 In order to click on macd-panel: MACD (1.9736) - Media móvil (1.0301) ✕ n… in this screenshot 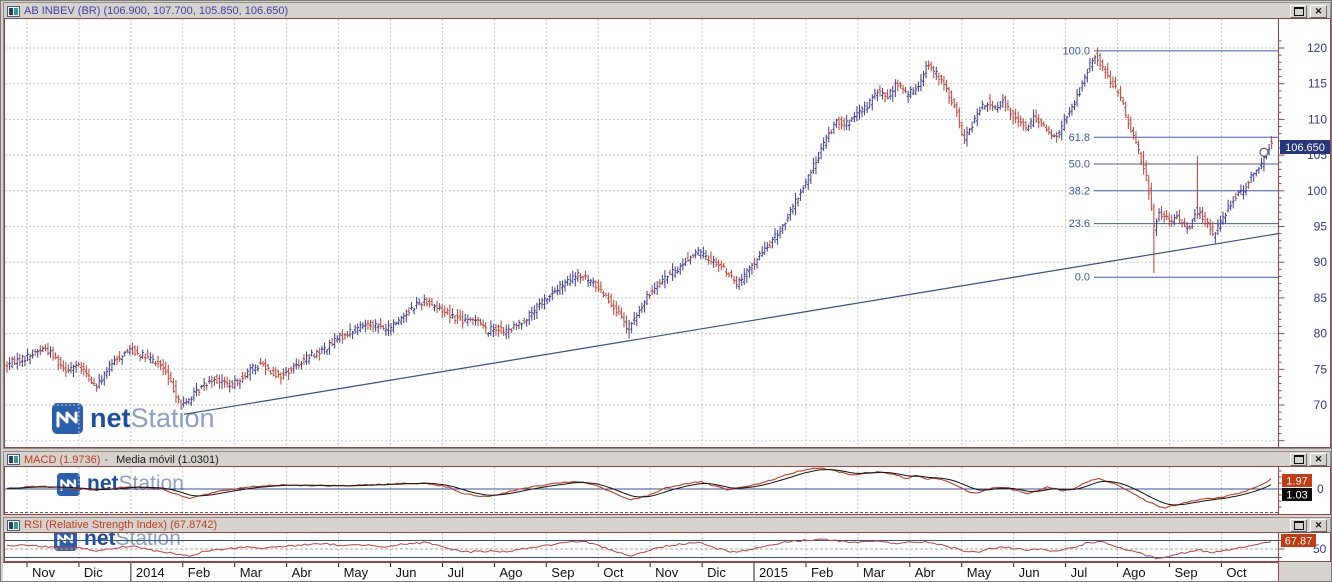, I will do `click(667, 483)`.